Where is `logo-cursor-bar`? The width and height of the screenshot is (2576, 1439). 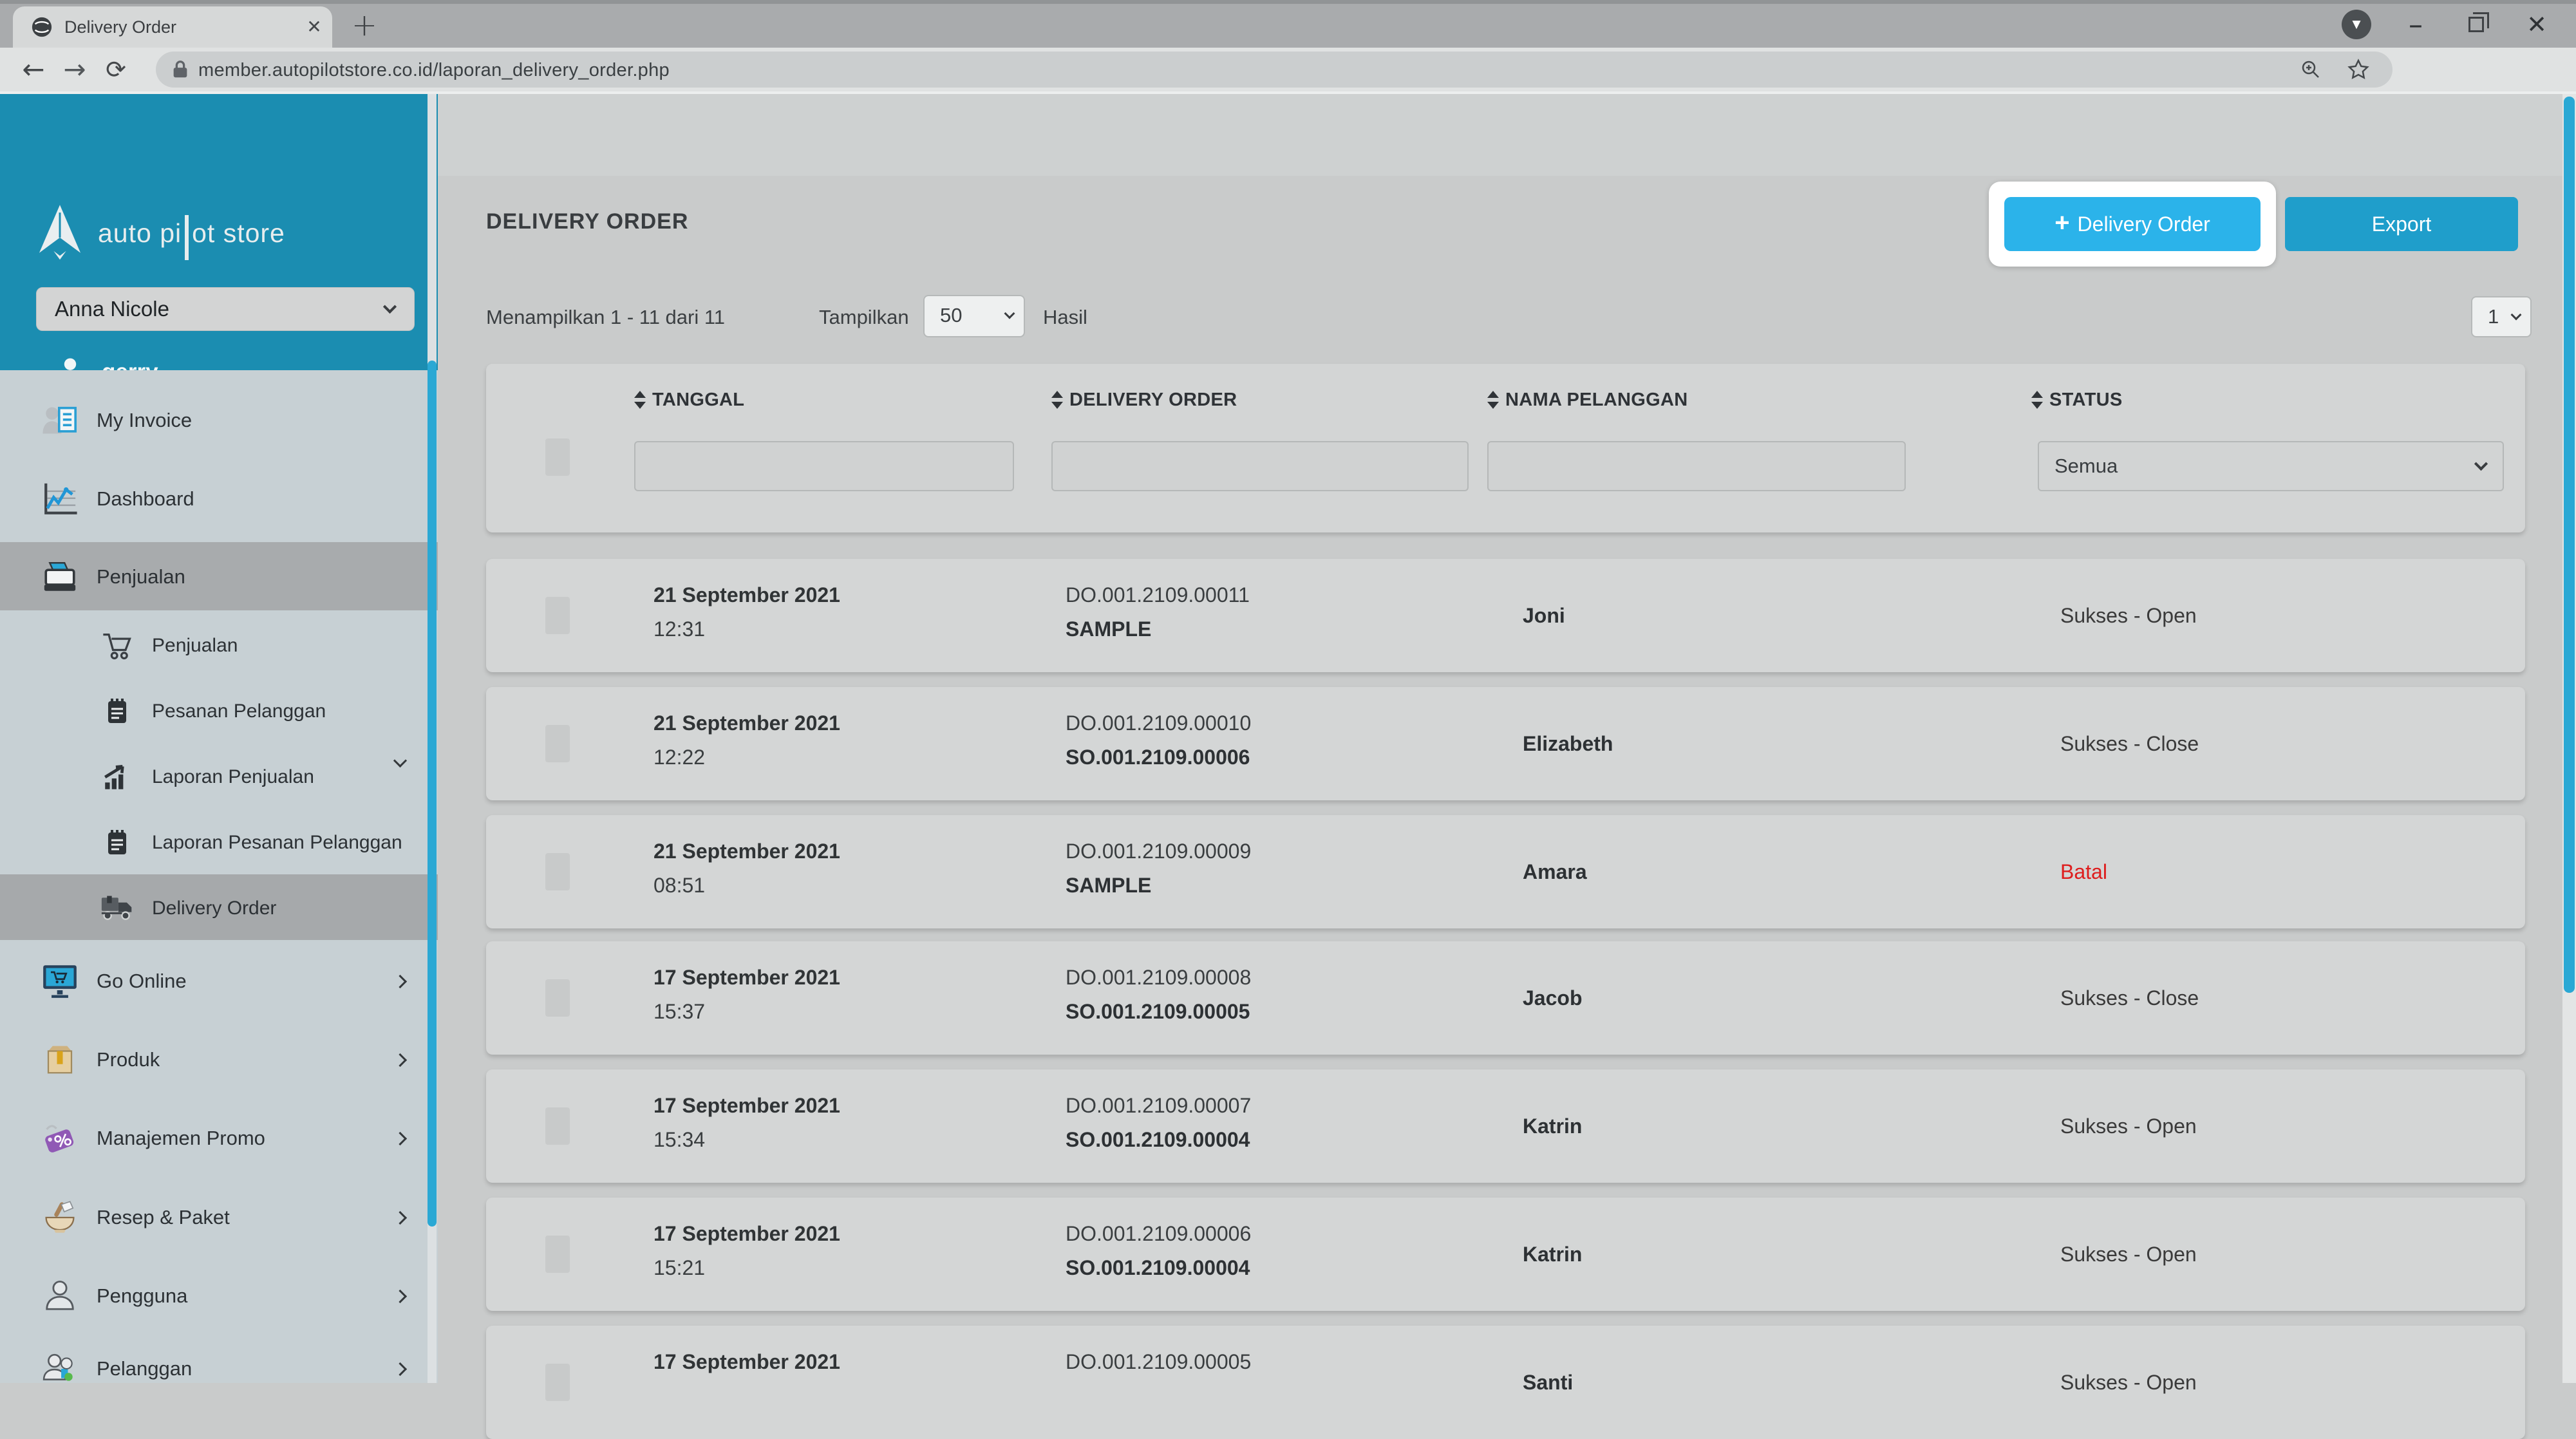
logo-cursor-bar is located at coordinates (187, 238).